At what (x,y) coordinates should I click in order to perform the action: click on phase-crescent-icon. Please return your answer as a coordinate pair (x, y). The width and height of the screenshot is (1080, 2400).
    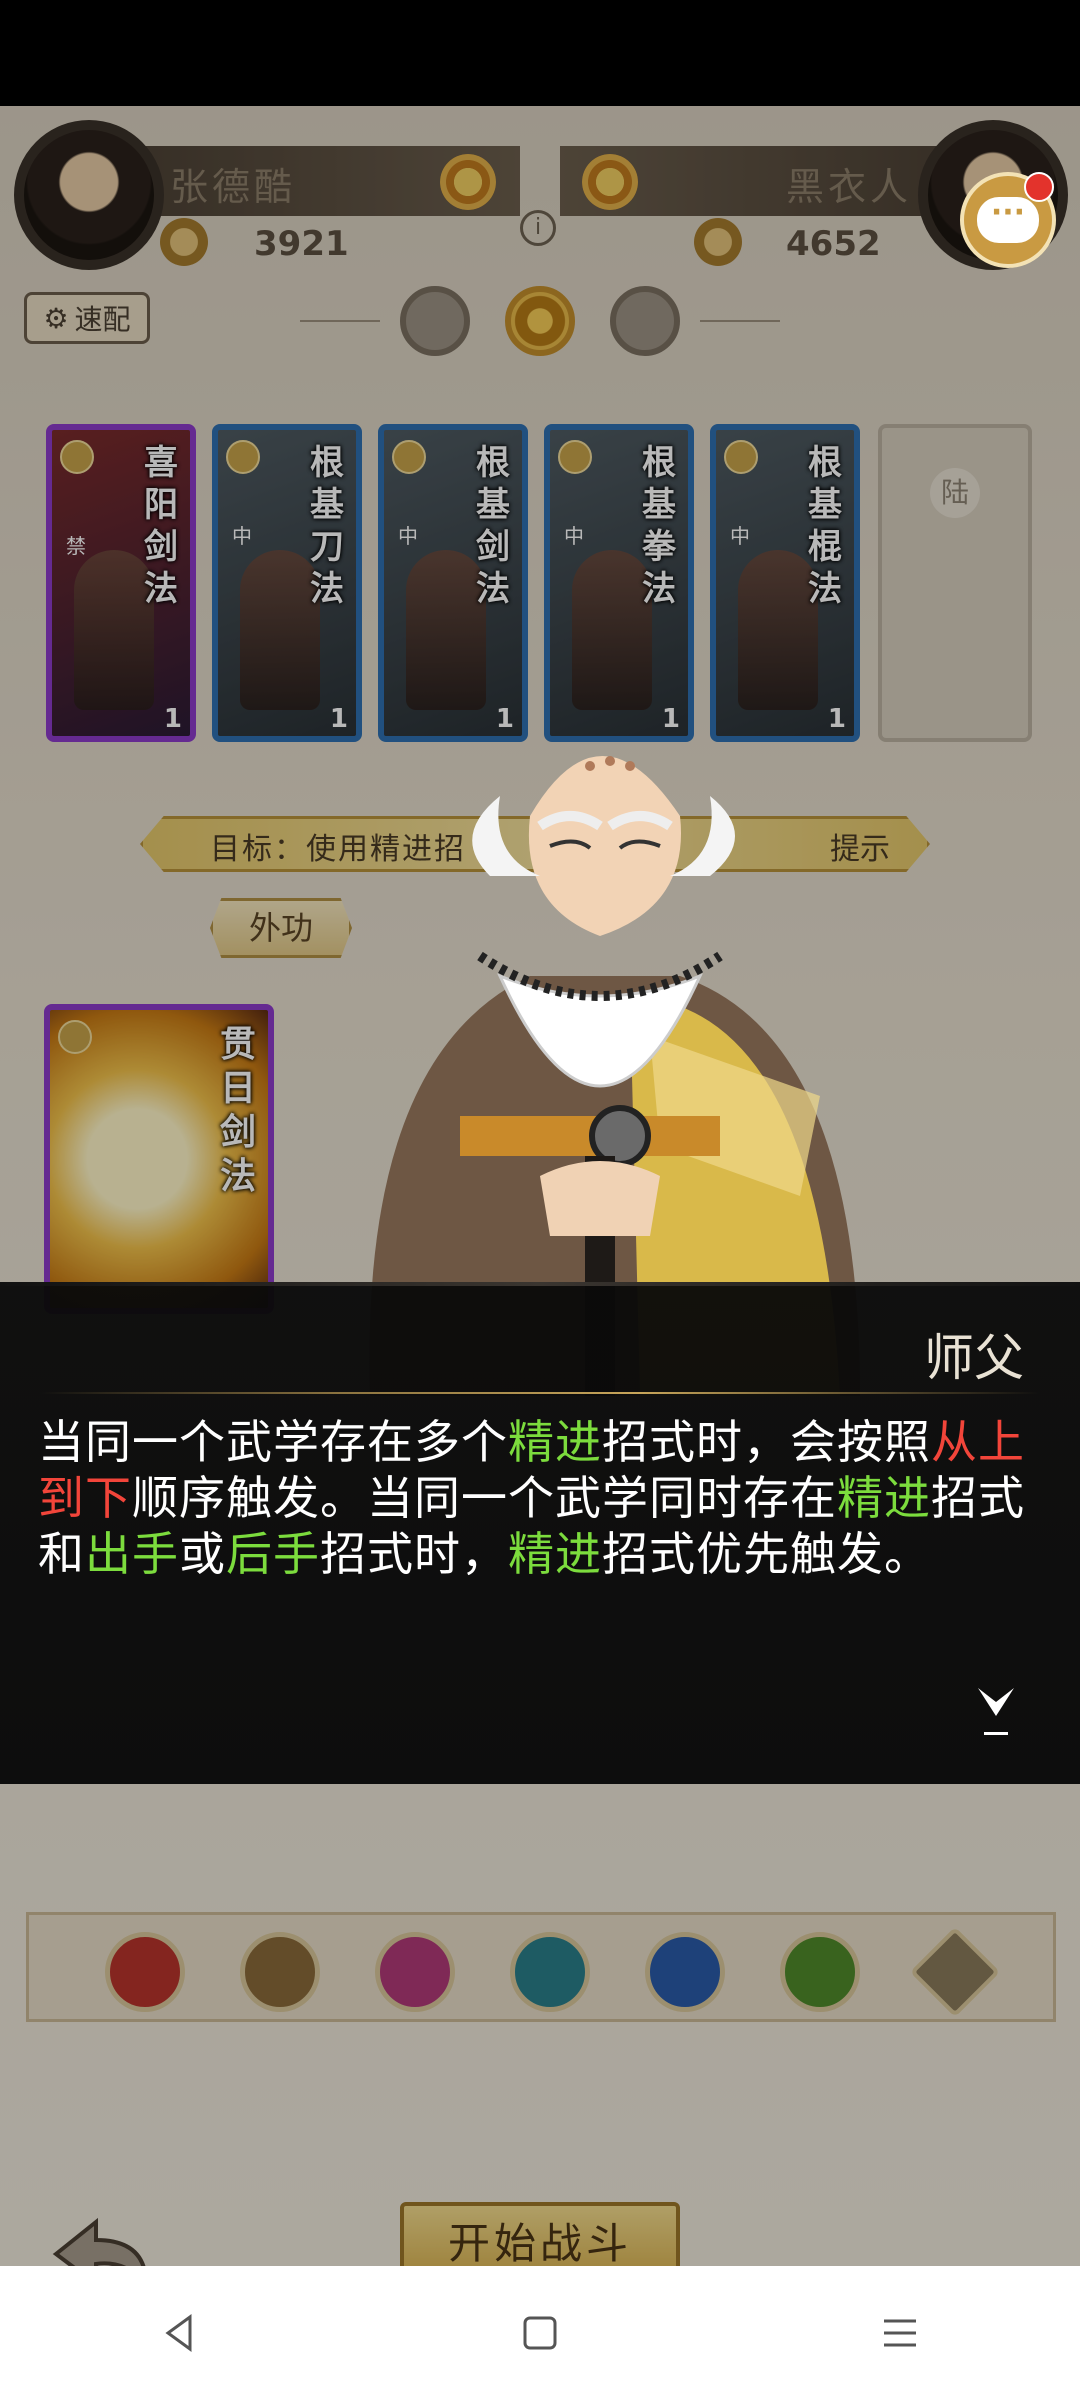
    Looking at the image, I should click on (645, 321).